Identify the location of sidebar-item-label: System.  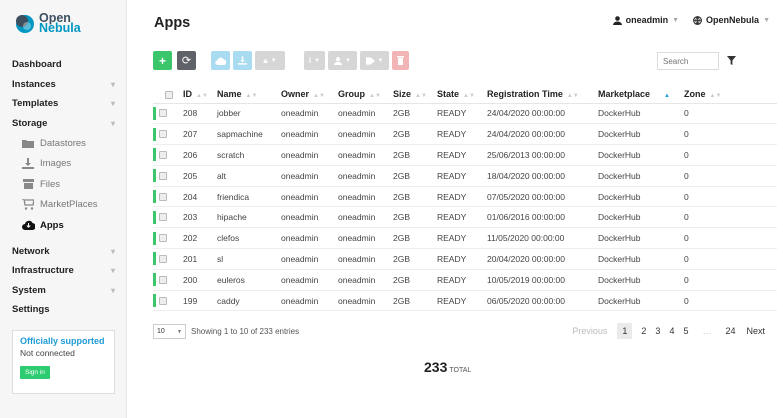
(29, 290).